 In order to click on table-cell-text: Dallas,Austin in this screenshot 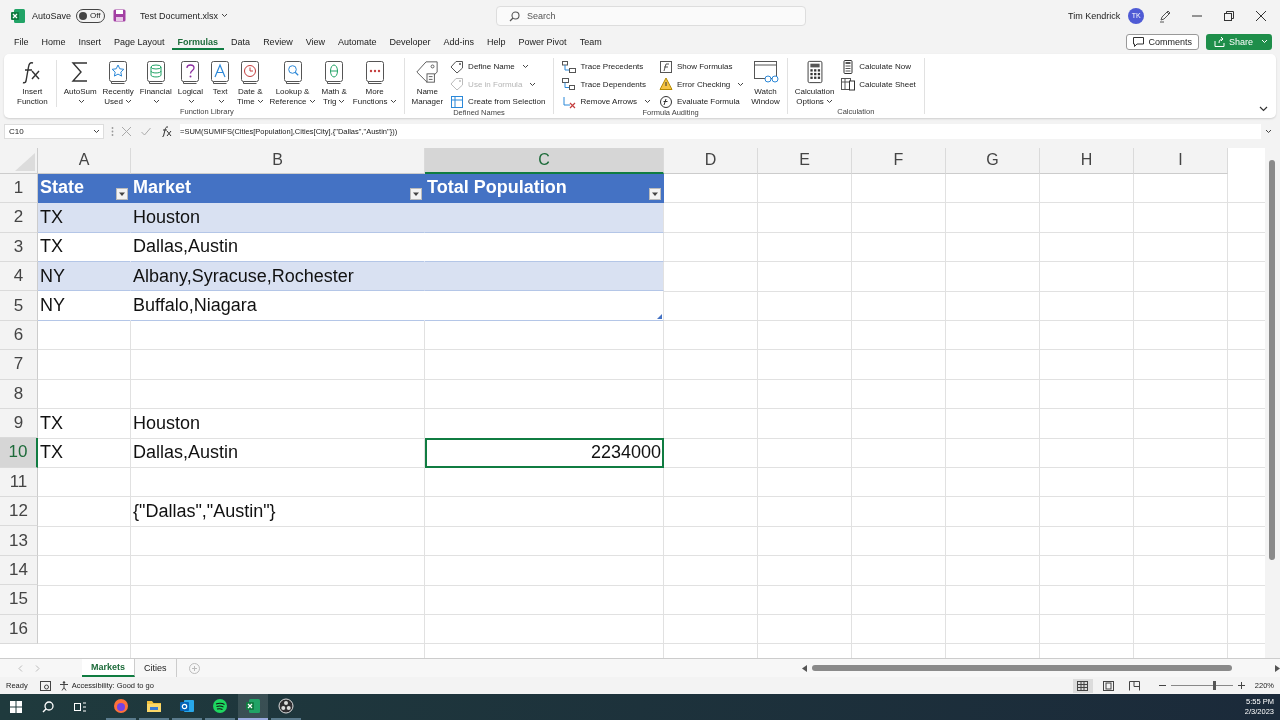, I will do `click(186, 453)`.